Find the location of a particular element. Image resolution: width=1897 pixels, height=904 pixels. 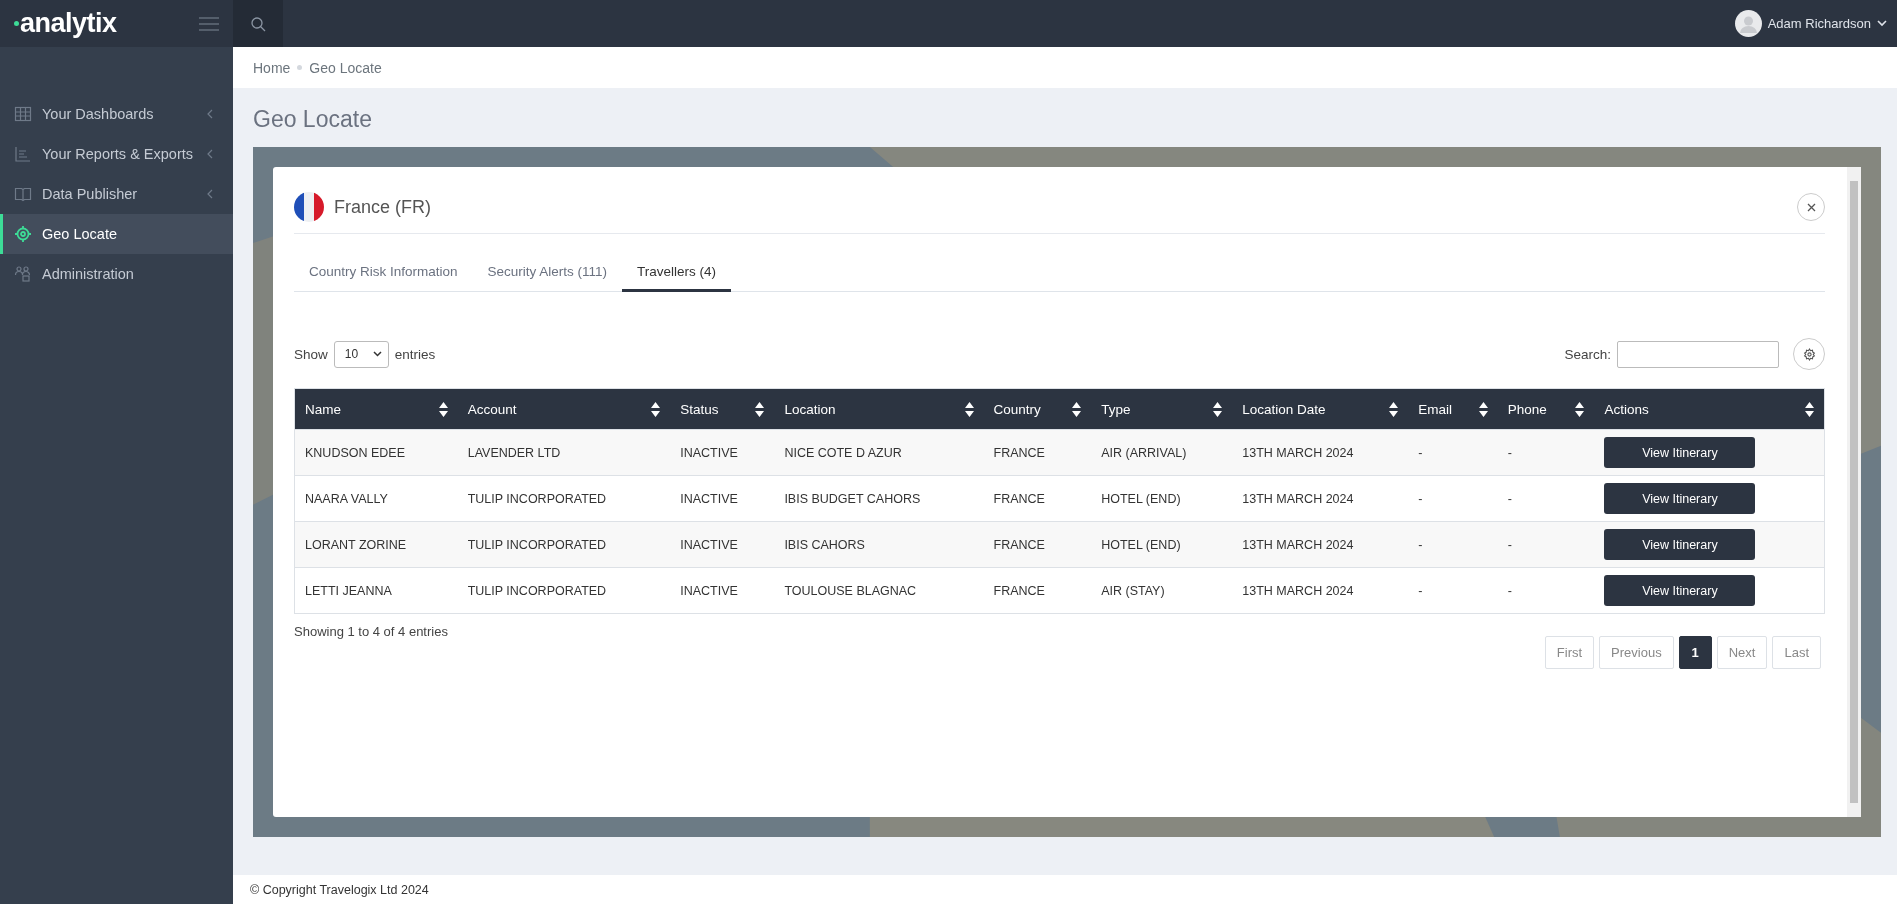

users-icon is located at coordinates (23, 274).